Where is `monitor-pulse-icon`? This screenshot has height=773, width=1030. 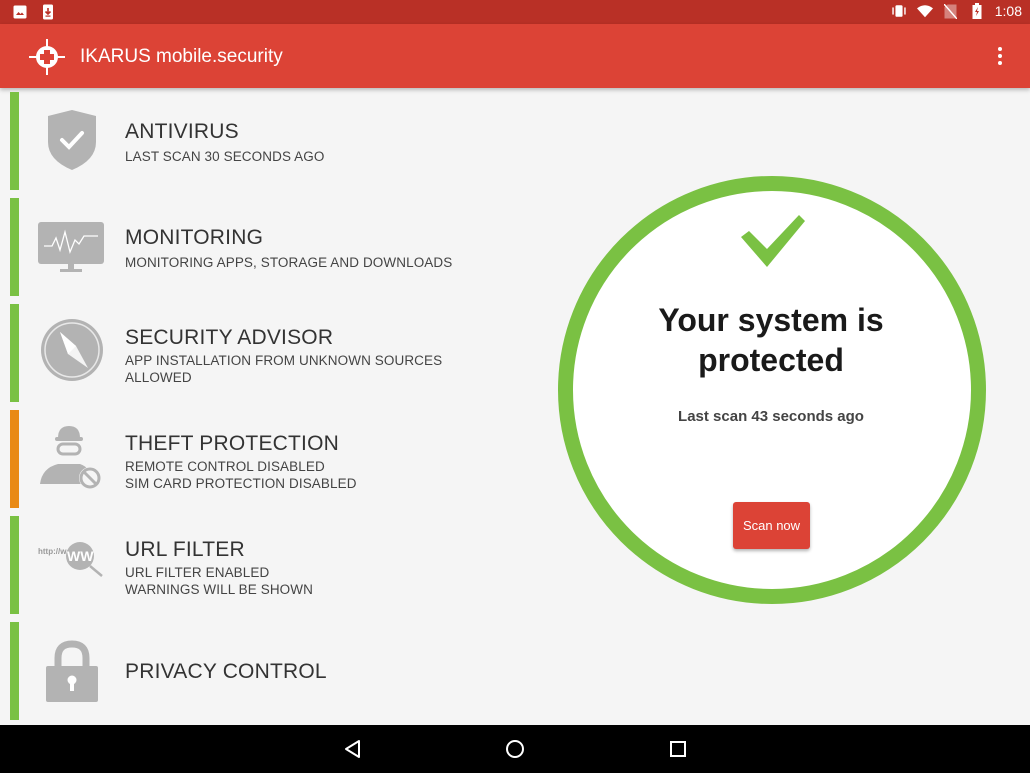 monitor-pulse-icon is located at coordinates (71, 247).